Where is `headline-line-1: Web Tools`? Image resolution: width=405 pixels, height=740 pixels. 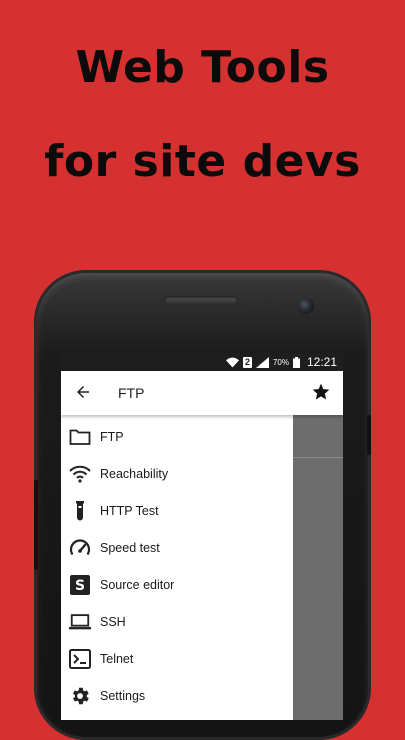 headline-line-1: Web Tools is located at coordinates (202, 67).